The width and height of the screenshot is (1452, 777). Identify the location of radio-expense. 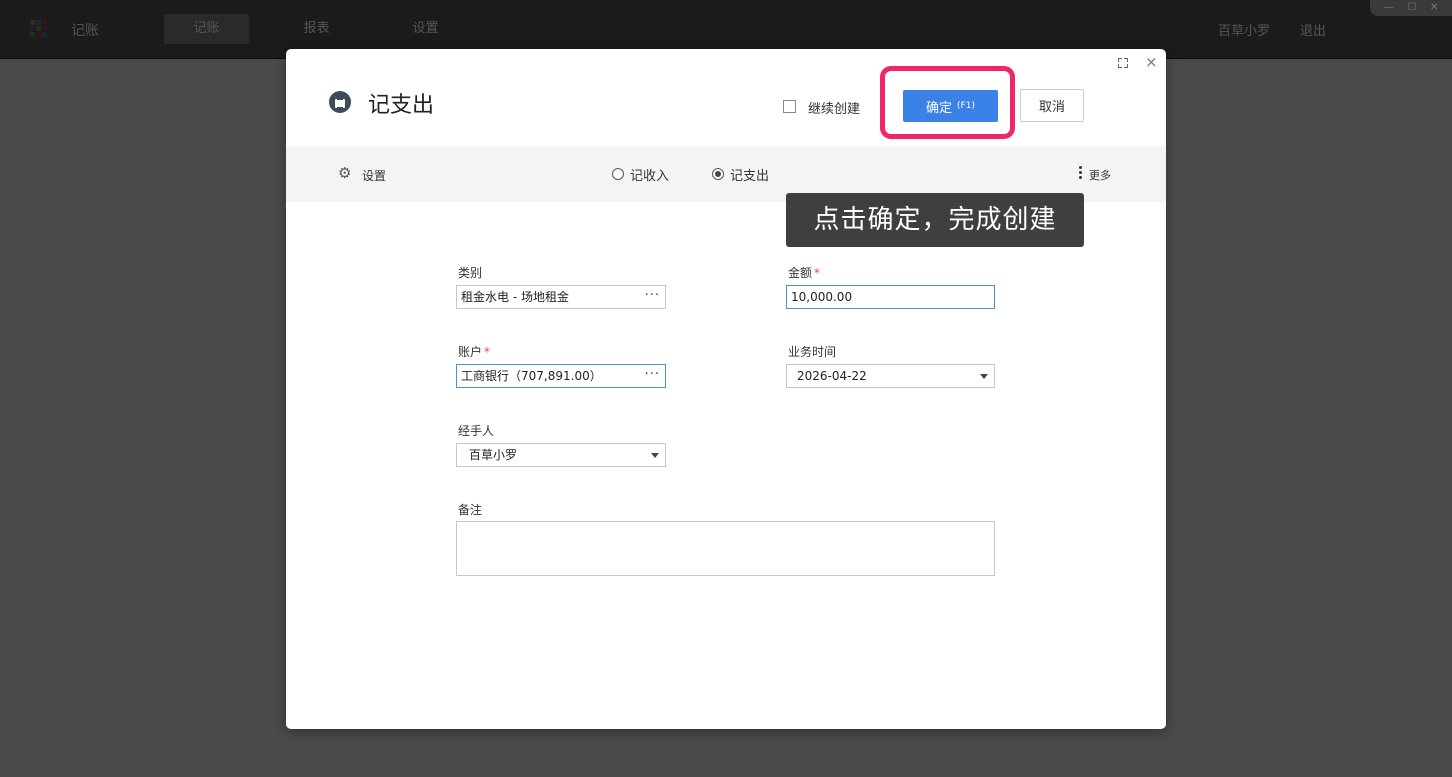
(718, 174).